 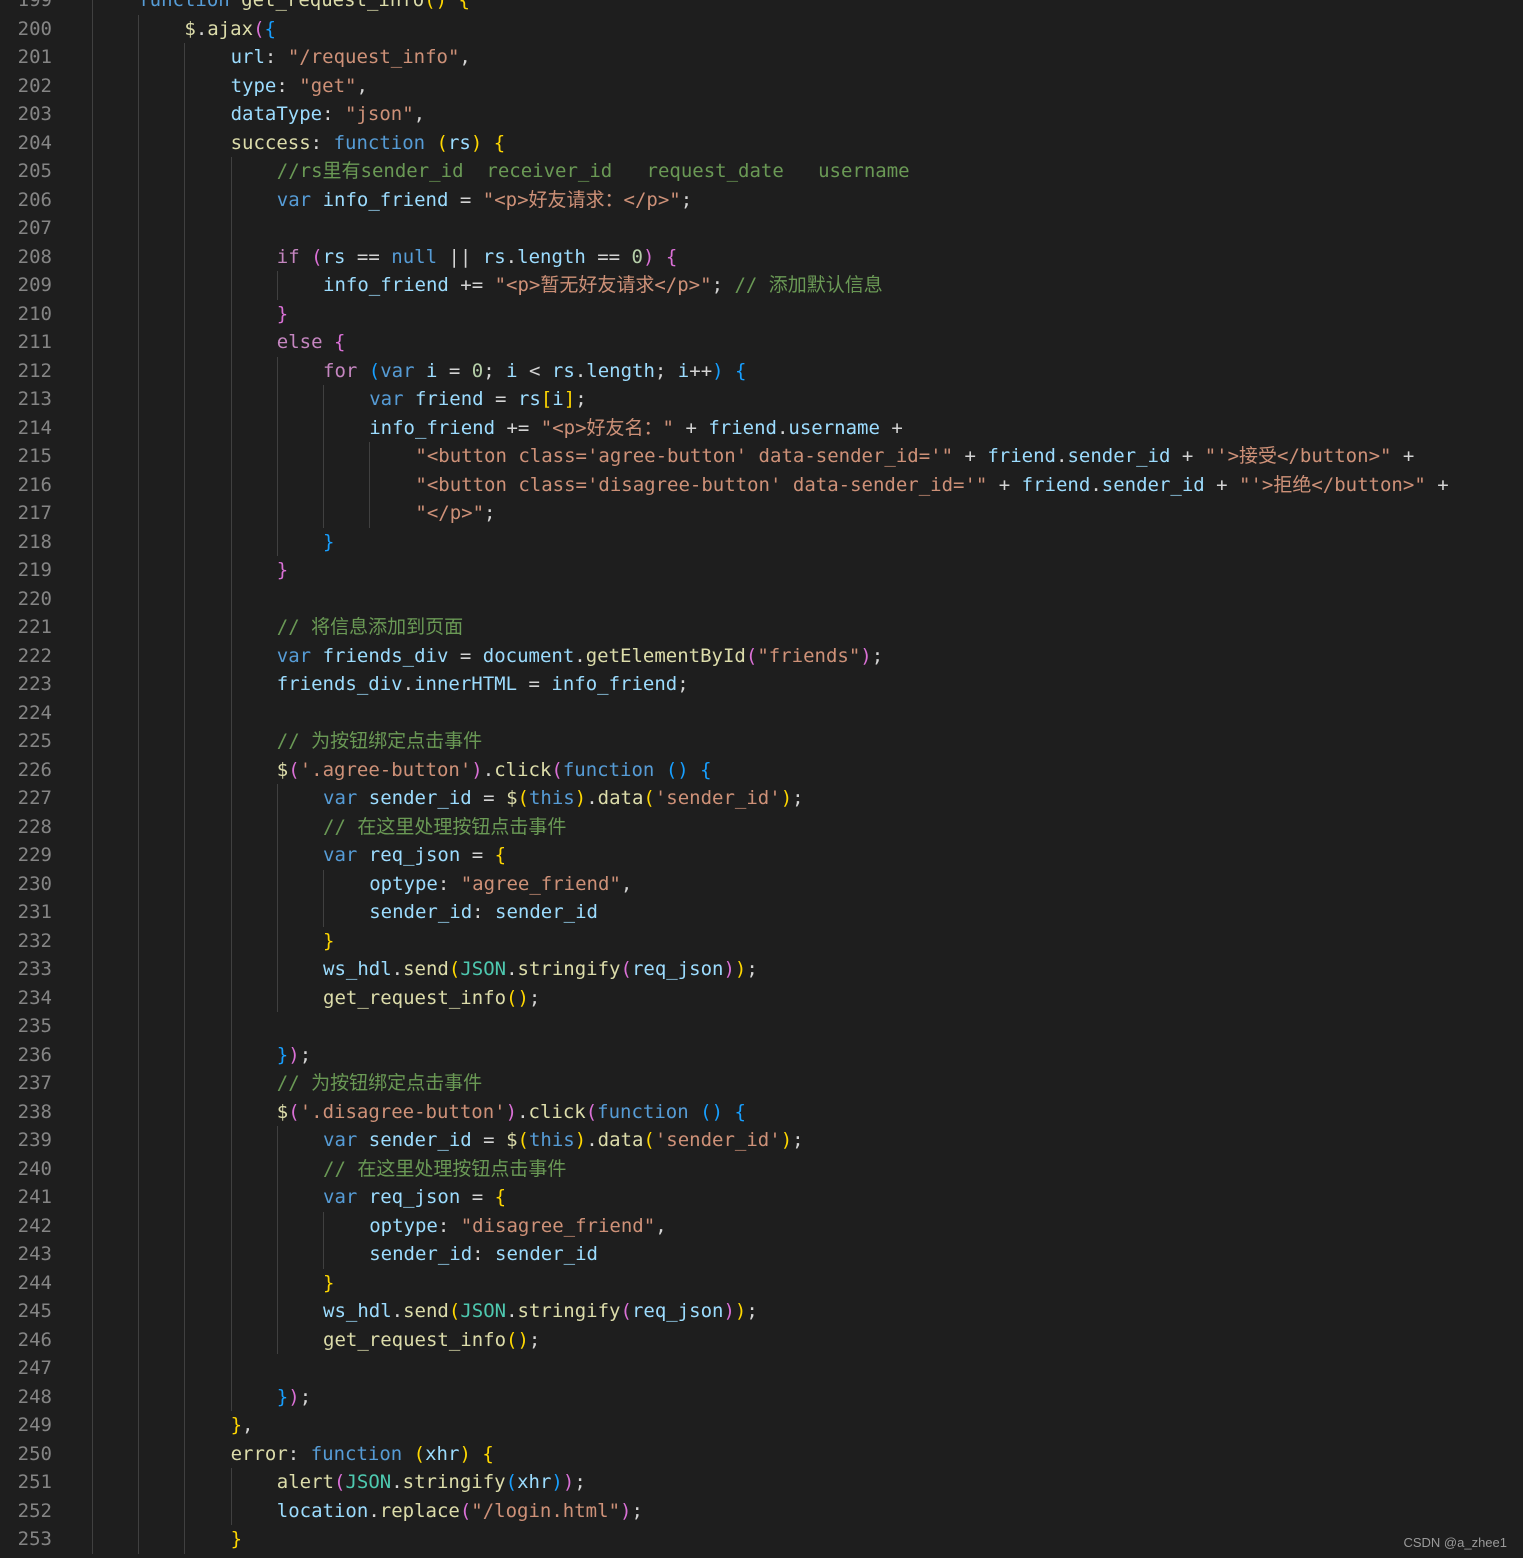 What do you see at coordinates (483, 1254) in the screenshot?
I see `code-text: sender_id` at bounding box center [483, 1254].